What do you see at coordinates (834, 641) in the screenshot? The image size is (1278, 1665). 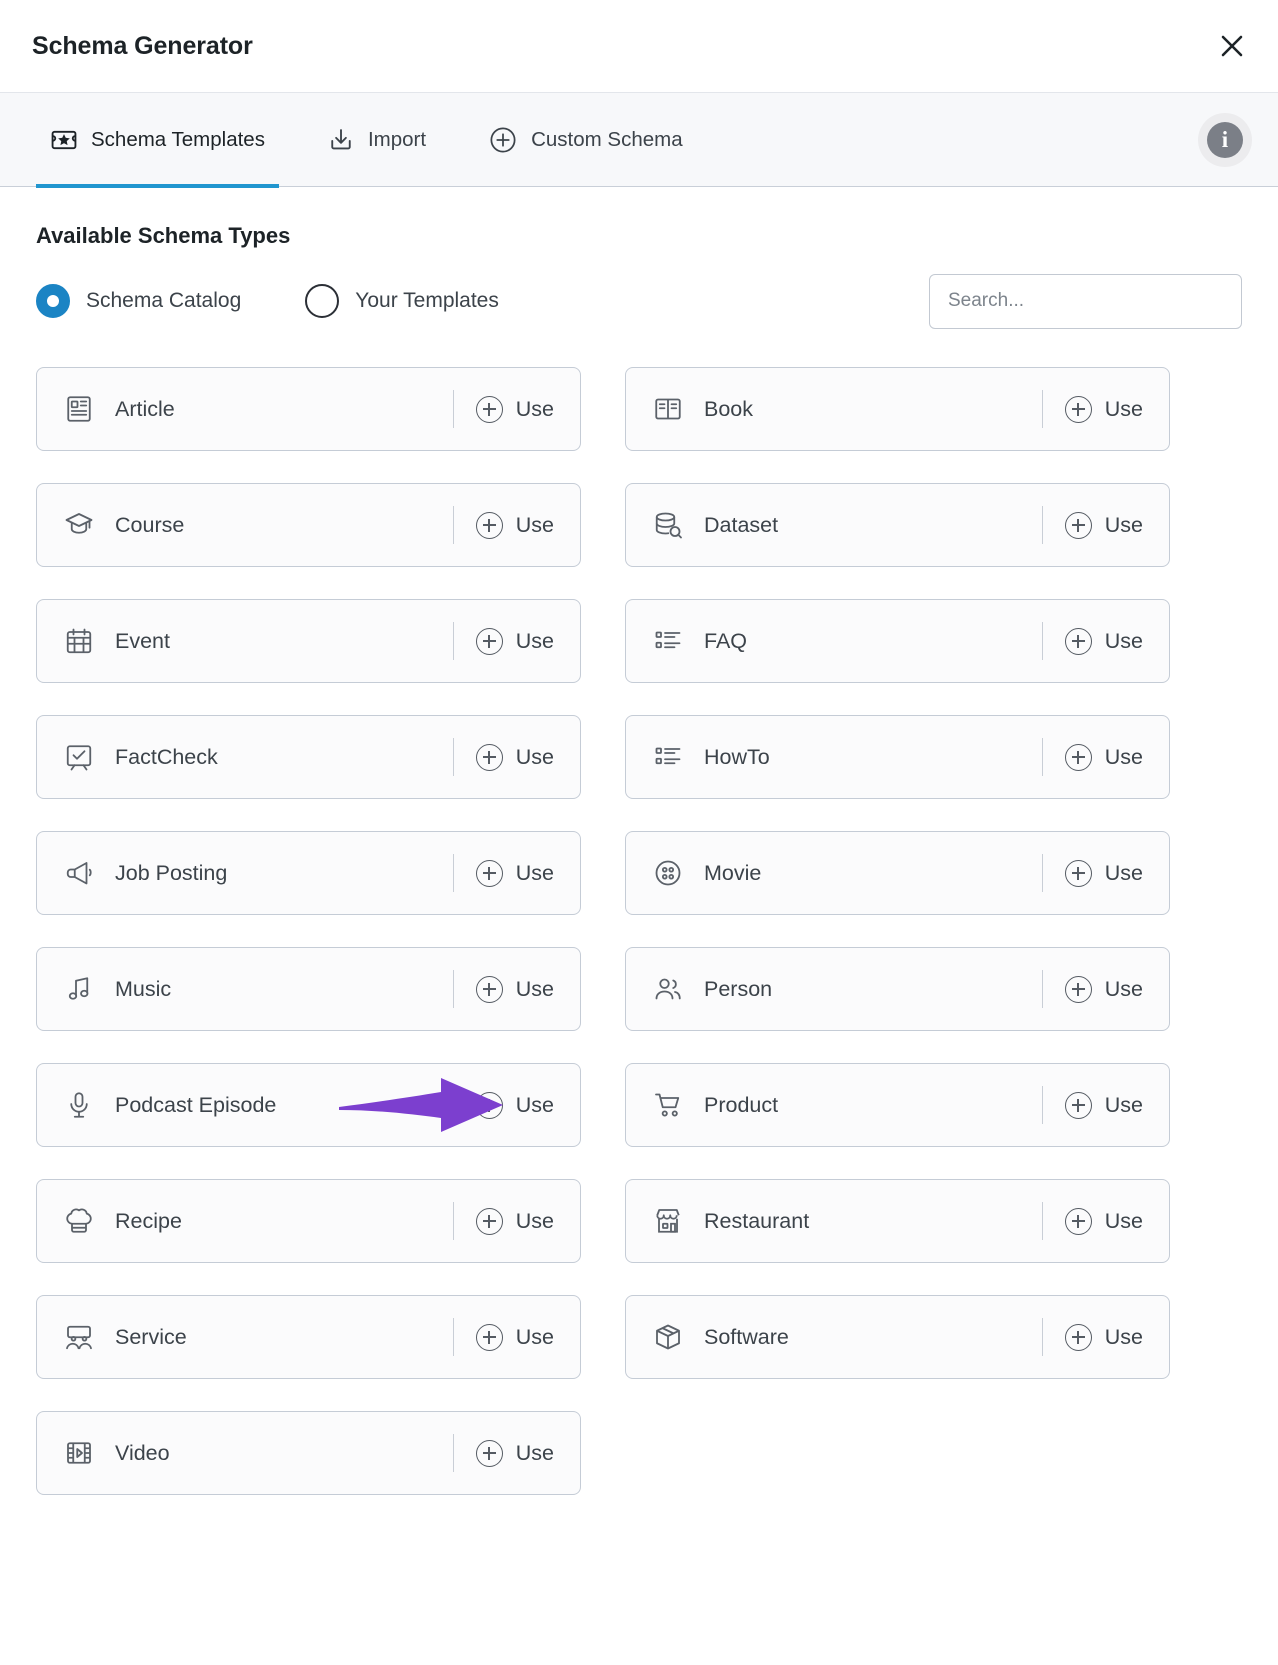 I see `schema-card-info: FAQ` at bounding box center [834, 641].